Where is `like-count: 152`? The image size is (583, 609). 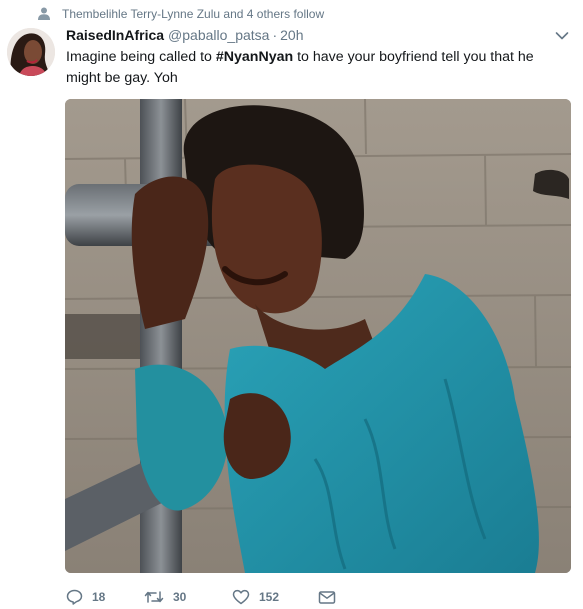 like-count: 152 is located at coordinates (269, 597).